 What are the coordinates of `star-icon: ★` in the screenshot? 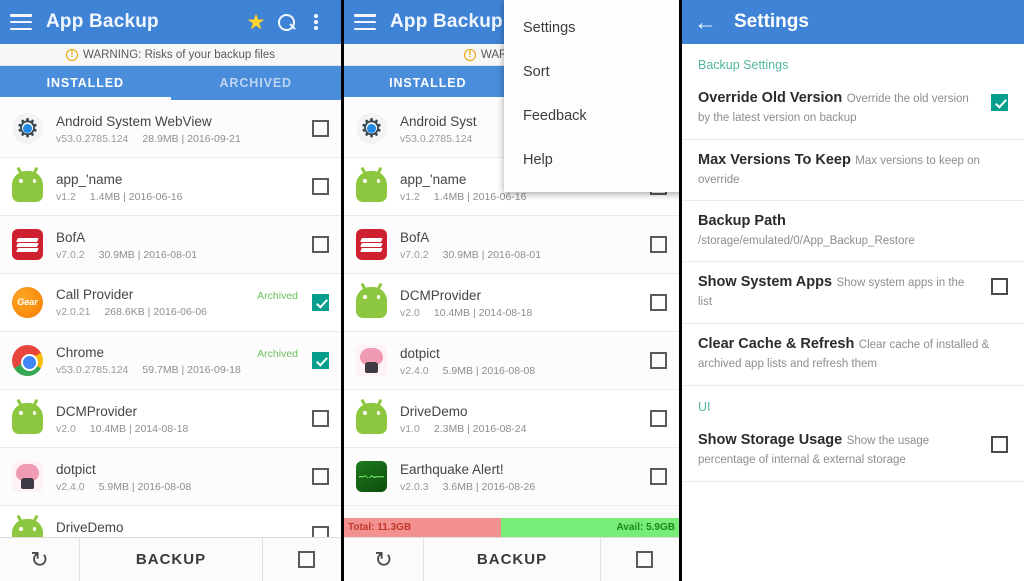 It's located at (256, 22).